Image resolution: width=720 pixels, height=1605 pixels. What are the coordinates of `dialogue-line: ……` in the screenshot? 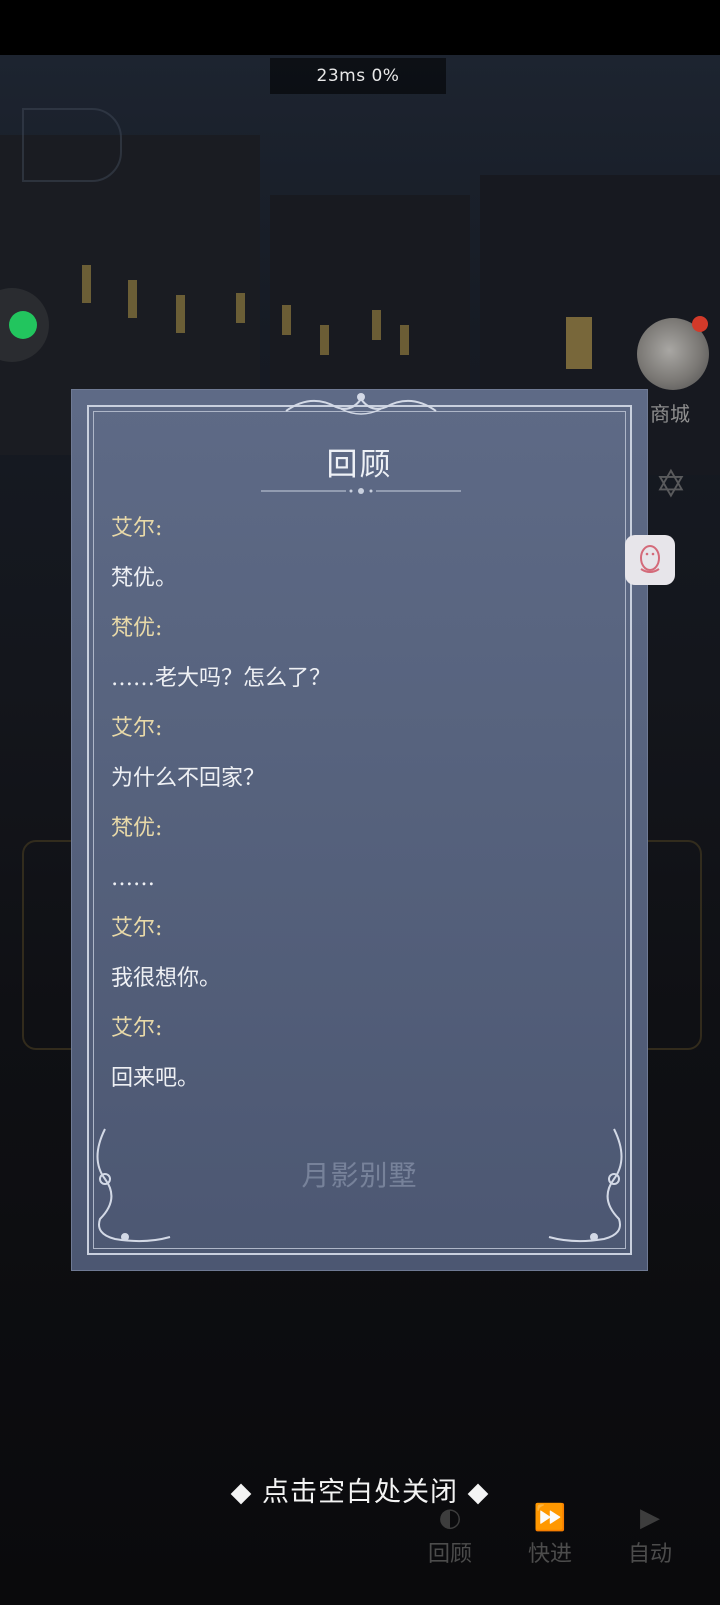 It's located at (133, 878).